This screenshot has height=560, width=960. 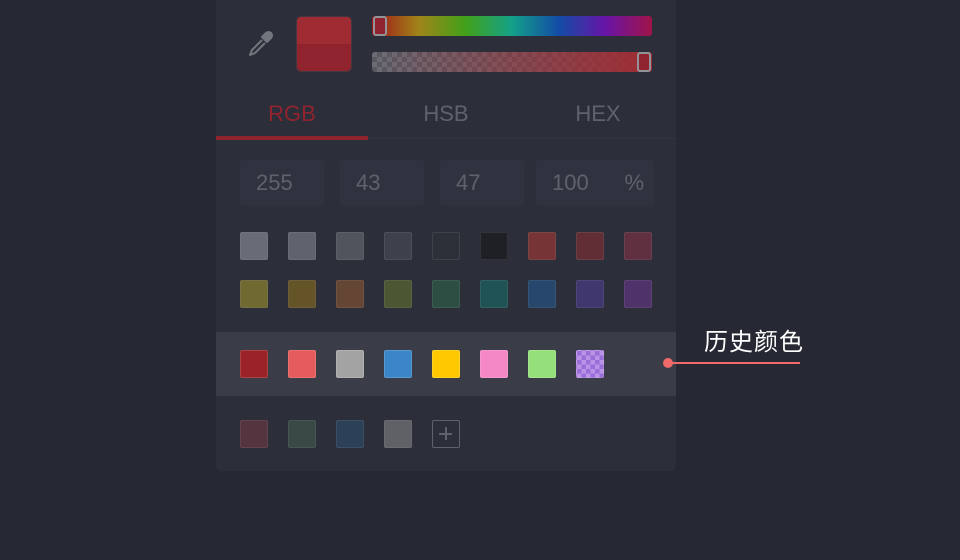 I want to click on tab-hsb: HSB, so click(x=446, y=116).